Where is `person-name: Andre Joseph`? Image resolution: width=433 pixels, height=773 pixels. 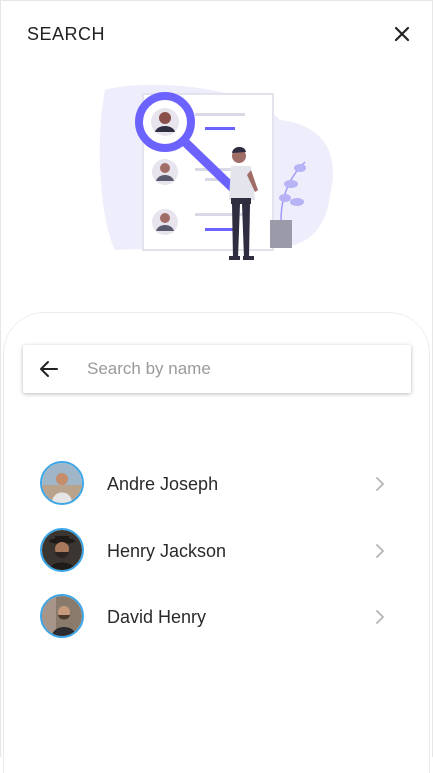
person-name: Andre Joseph is located at coordinates (163, 484).